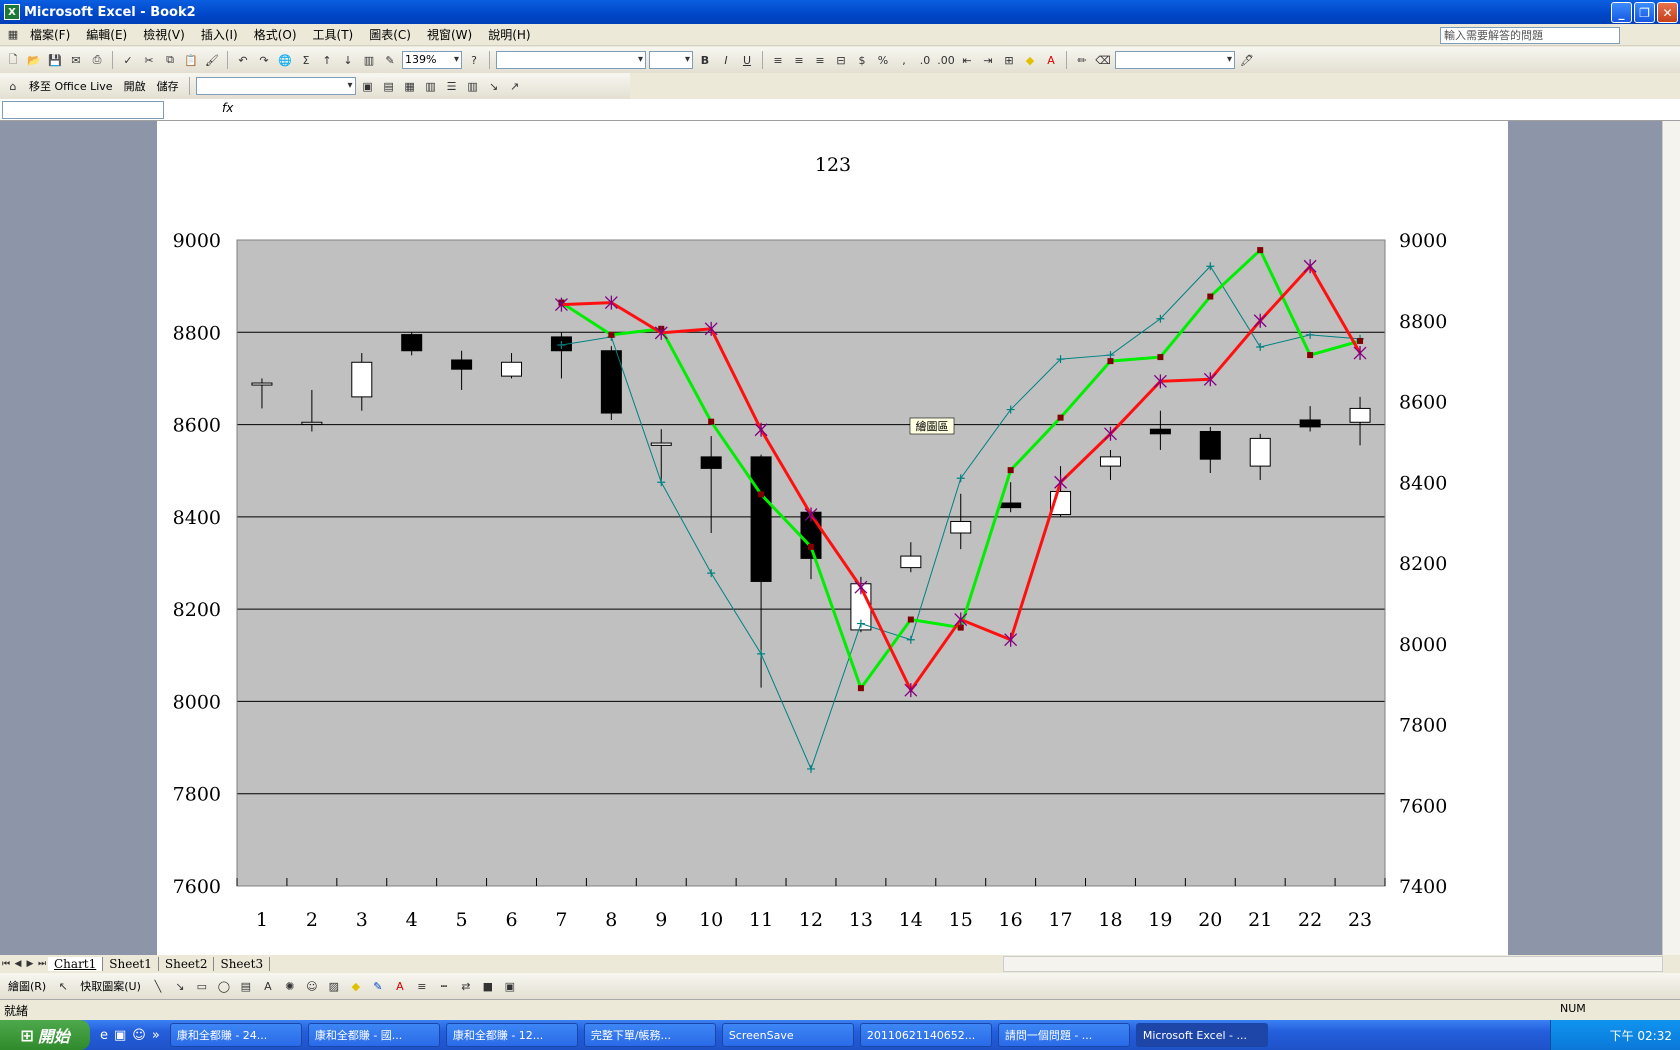 Image resolution: width=1680 pixels, height=1050 pixels. Describe the element at coordinates (862, 60) in the screenshot. I see `currency-icon: $` at that location.